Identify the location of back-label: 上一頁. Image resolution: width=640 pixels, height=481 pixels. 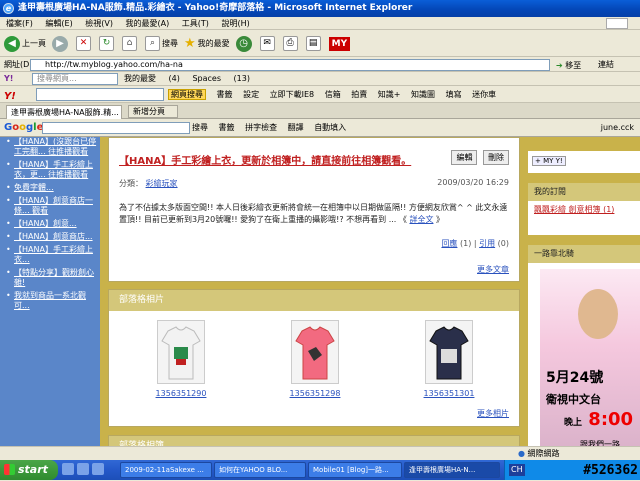
(34, 43).